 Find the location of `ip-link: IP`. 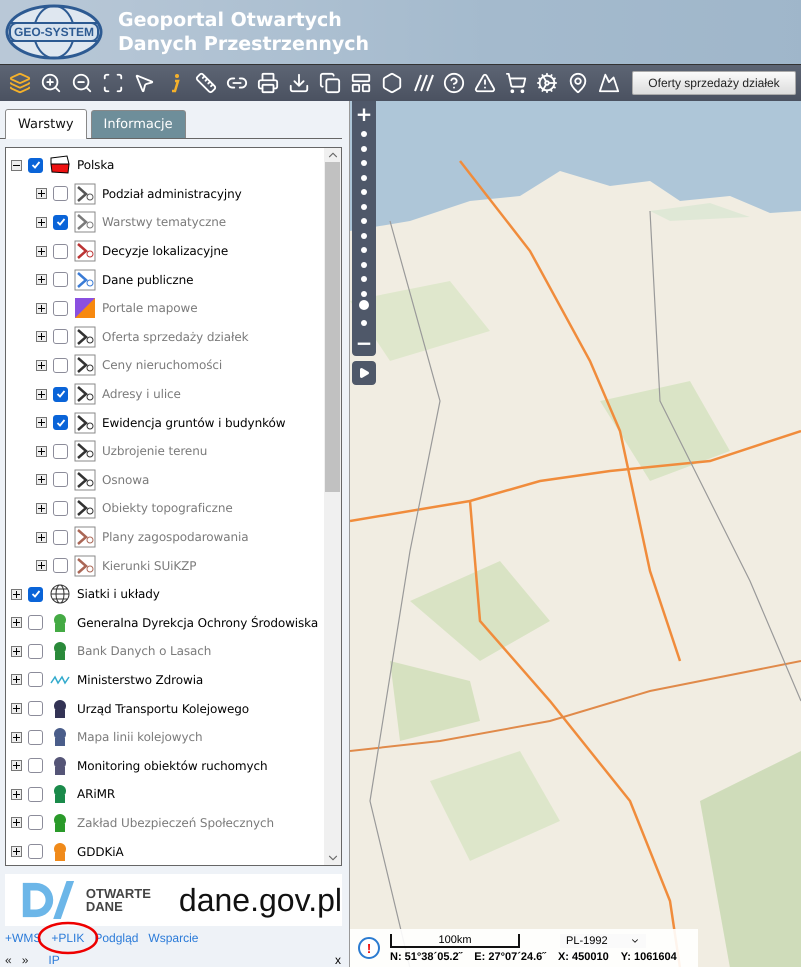

ip-link: IP is located at coordinates (54, 960).